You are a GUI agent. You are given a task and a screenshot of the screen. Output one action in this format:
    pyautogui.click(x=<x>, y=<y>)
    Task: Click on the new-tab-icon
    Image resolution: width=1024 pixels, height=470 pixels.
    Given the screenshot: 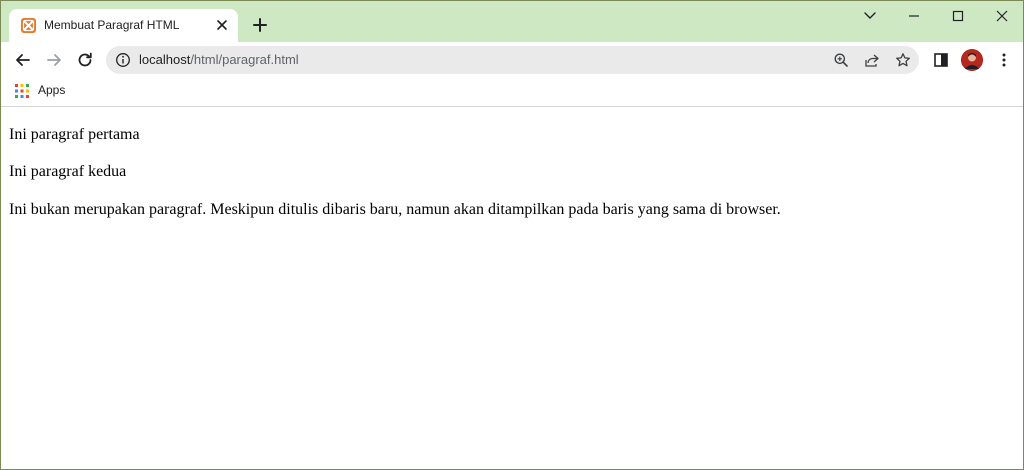 What is the action you would take?
    pyautogui.click(x=260, y=25)
    